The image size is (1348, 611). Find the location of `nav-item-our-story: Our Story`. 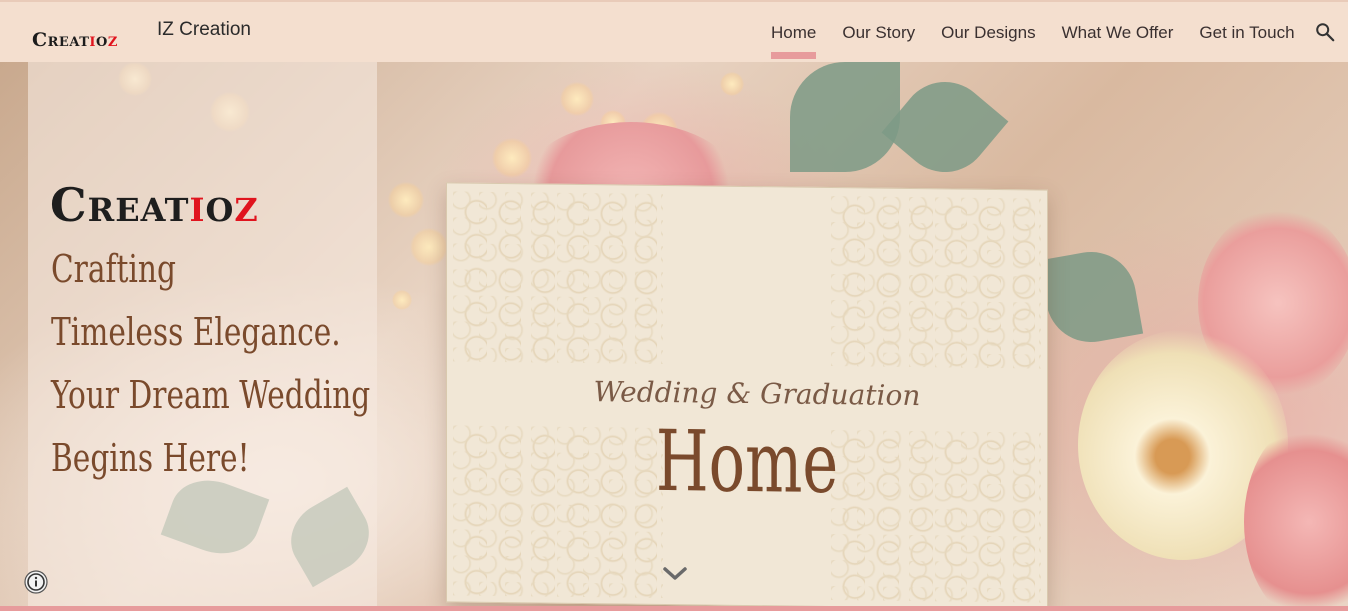

nav-item-our-story: Our Story is located at coordinates (878, 33).